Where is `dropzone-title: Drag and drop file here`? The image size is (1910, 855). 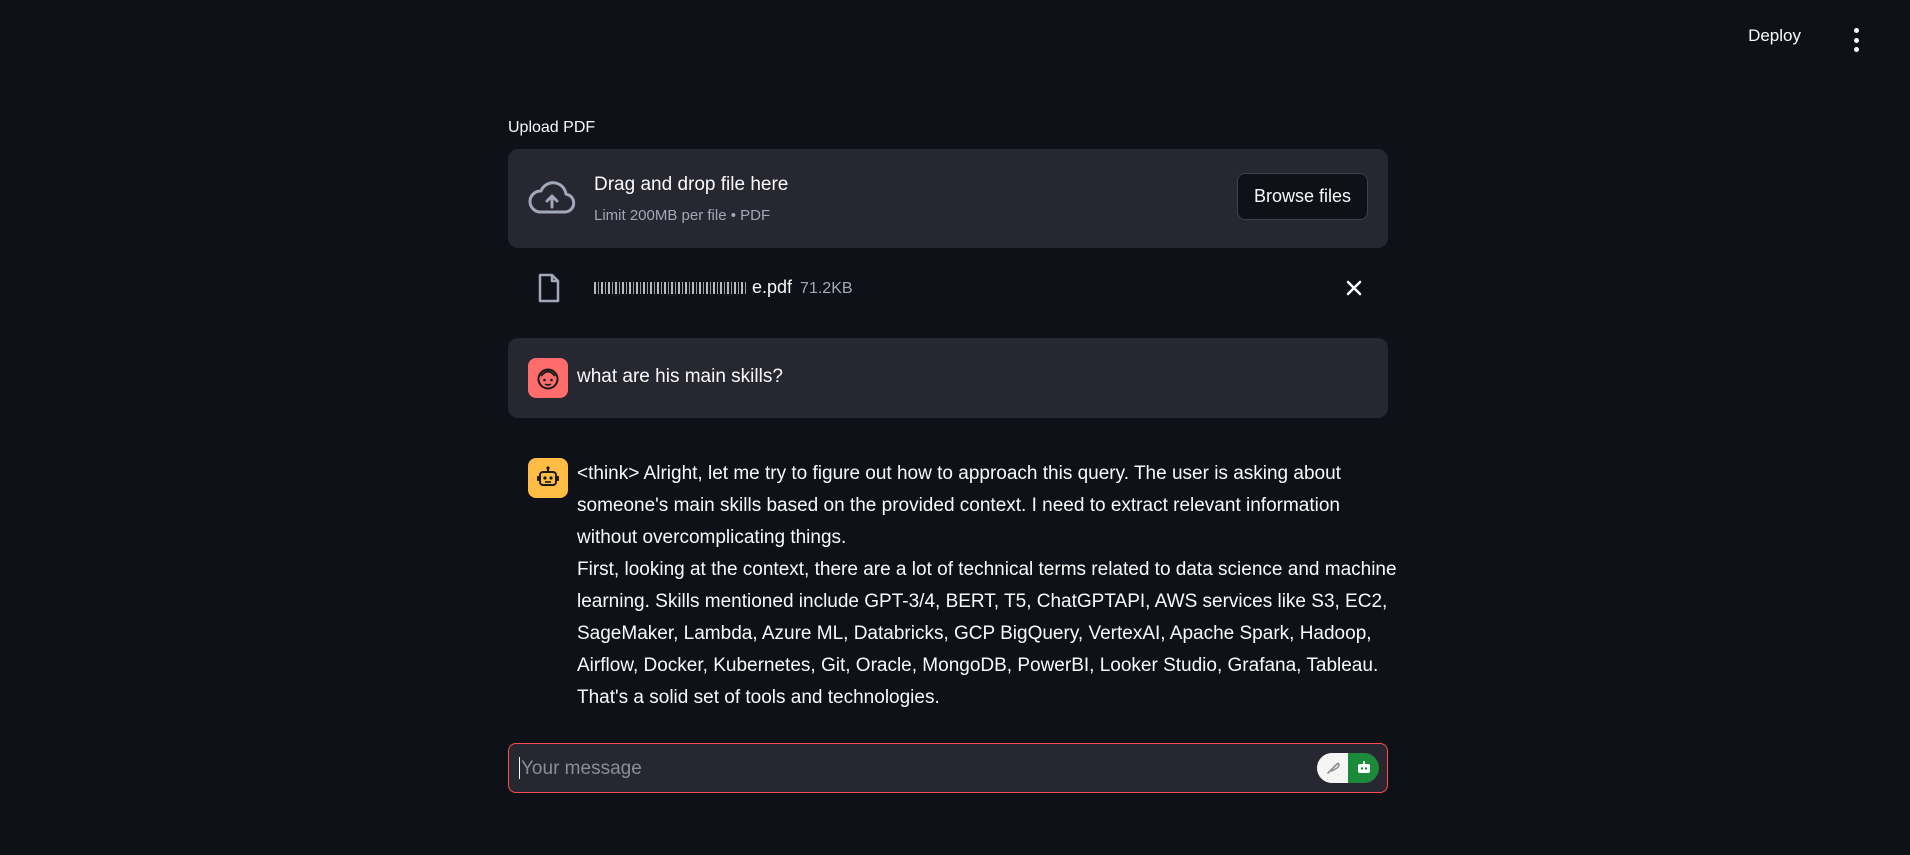 dropzone-title: Drag and drop file here is located at coordinates (691, 184).